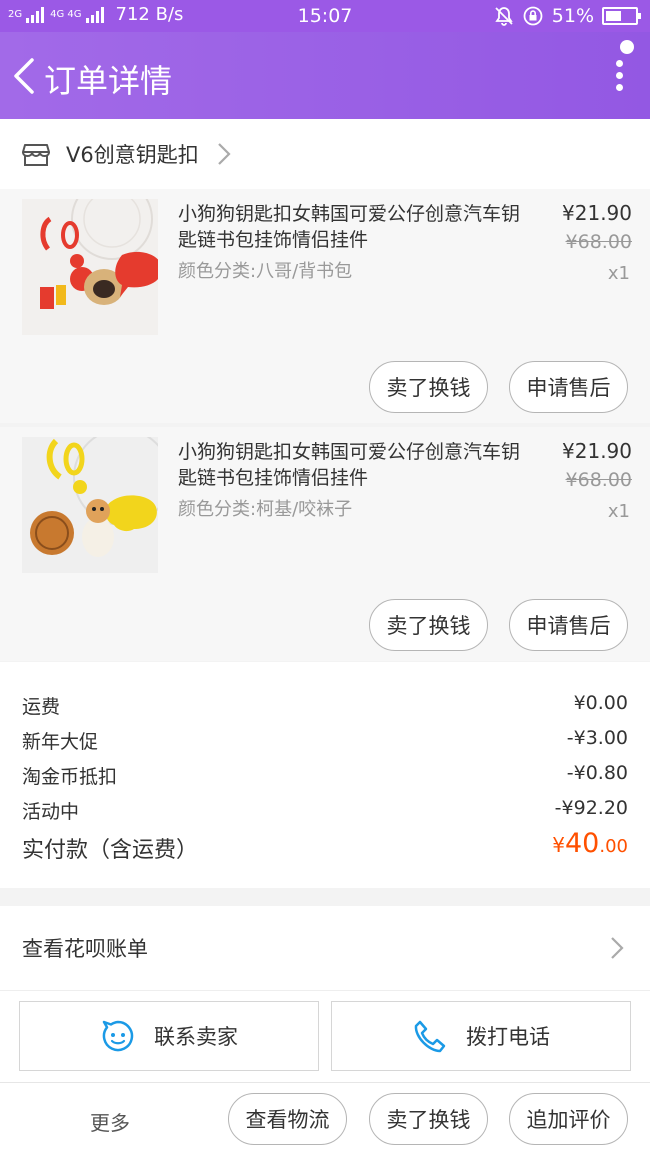 The height and width of the screenshot is (1155, 650). What do you see at coordinates (597, 773) in the screenshot?
I see `fee-value: -¥0.80` at bounding box center [597, 773].